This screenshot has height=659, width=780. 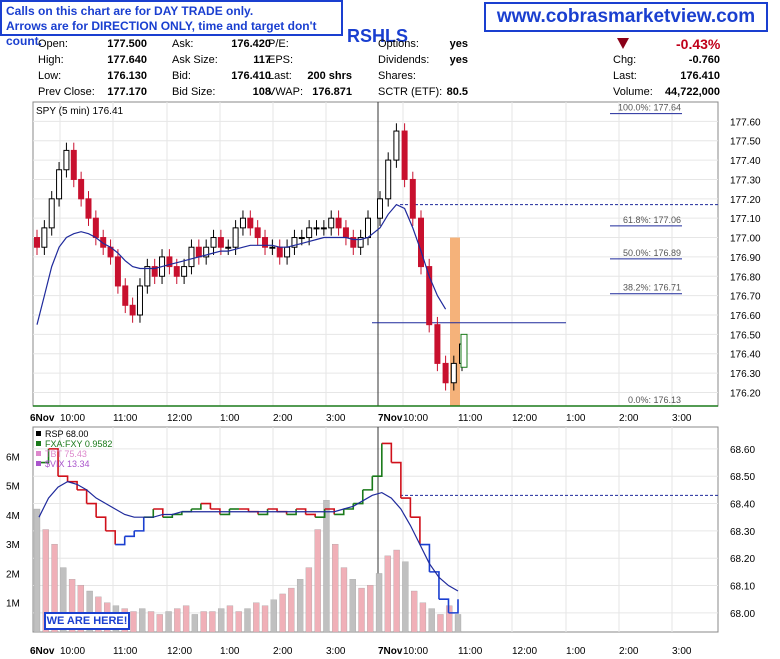 What do you see at coordinates (745, 161) in the screenshot?
I see `y-tick-label: 177.40` at bounding box center [745, 161].